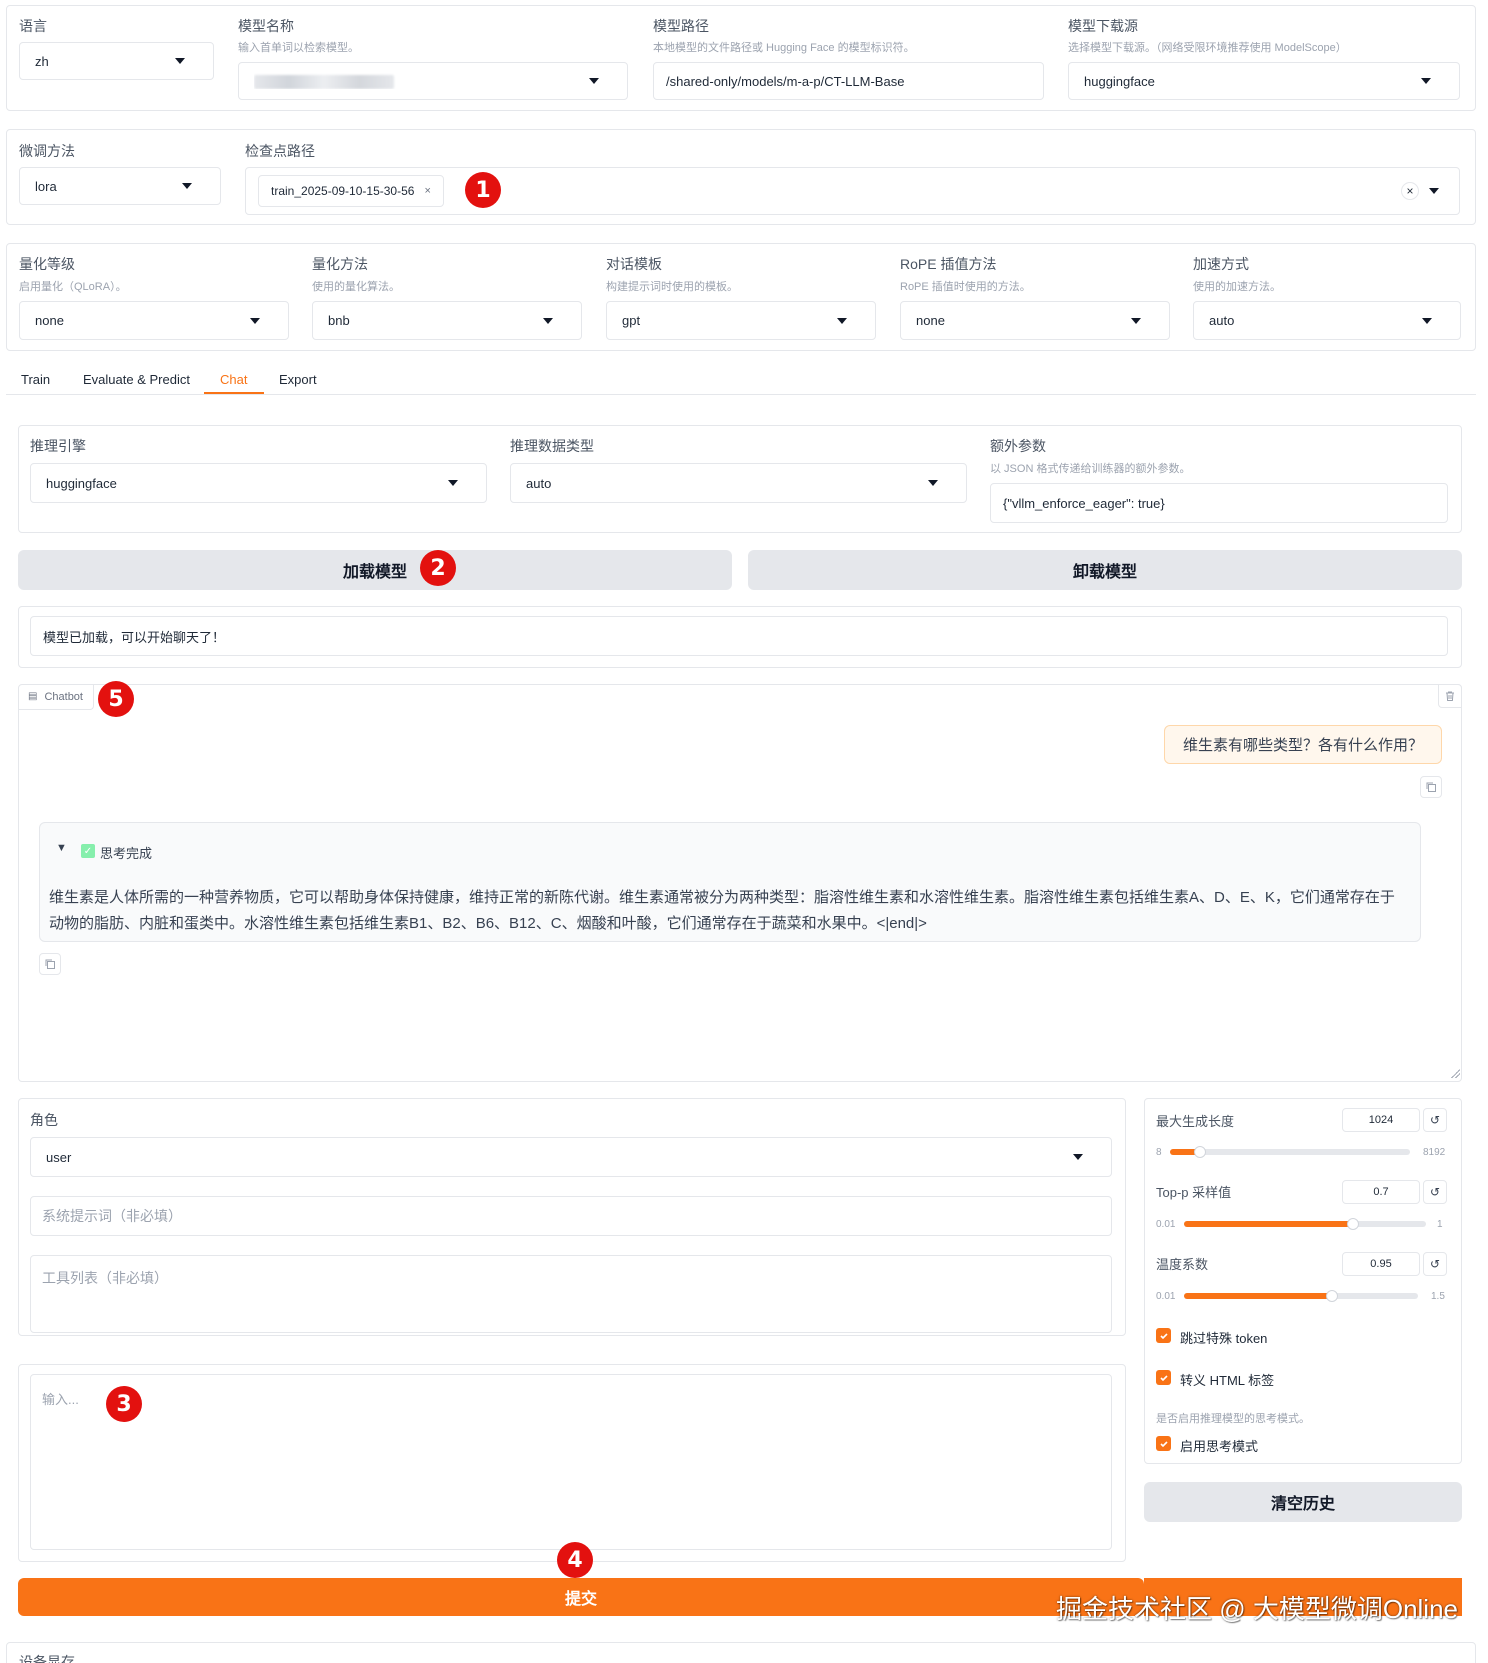 This screenshot has height=1663, width=1488. Describe the element at coordinates (136, 379) in the screenshot. I see `tab-evaluate: Evaluate & Predict` at that location.